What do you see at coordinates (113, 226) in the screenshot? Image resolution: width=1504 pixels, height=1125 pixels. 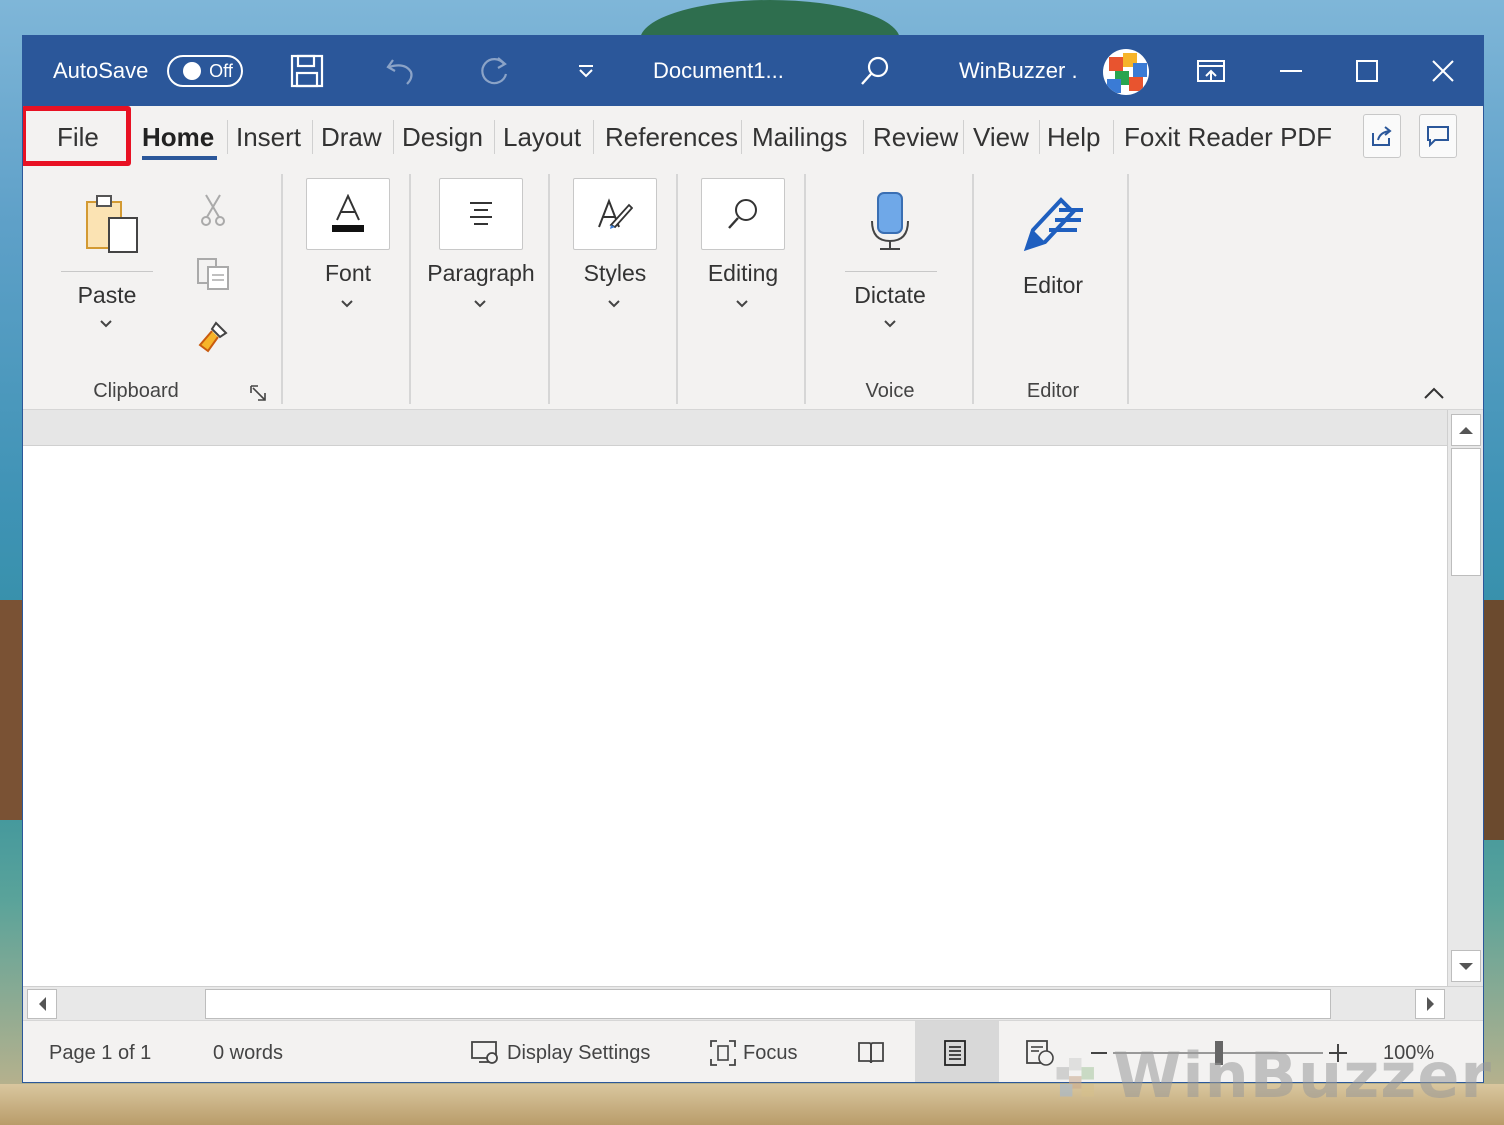 I see `paste-icon` at bounding box center [113, 226].